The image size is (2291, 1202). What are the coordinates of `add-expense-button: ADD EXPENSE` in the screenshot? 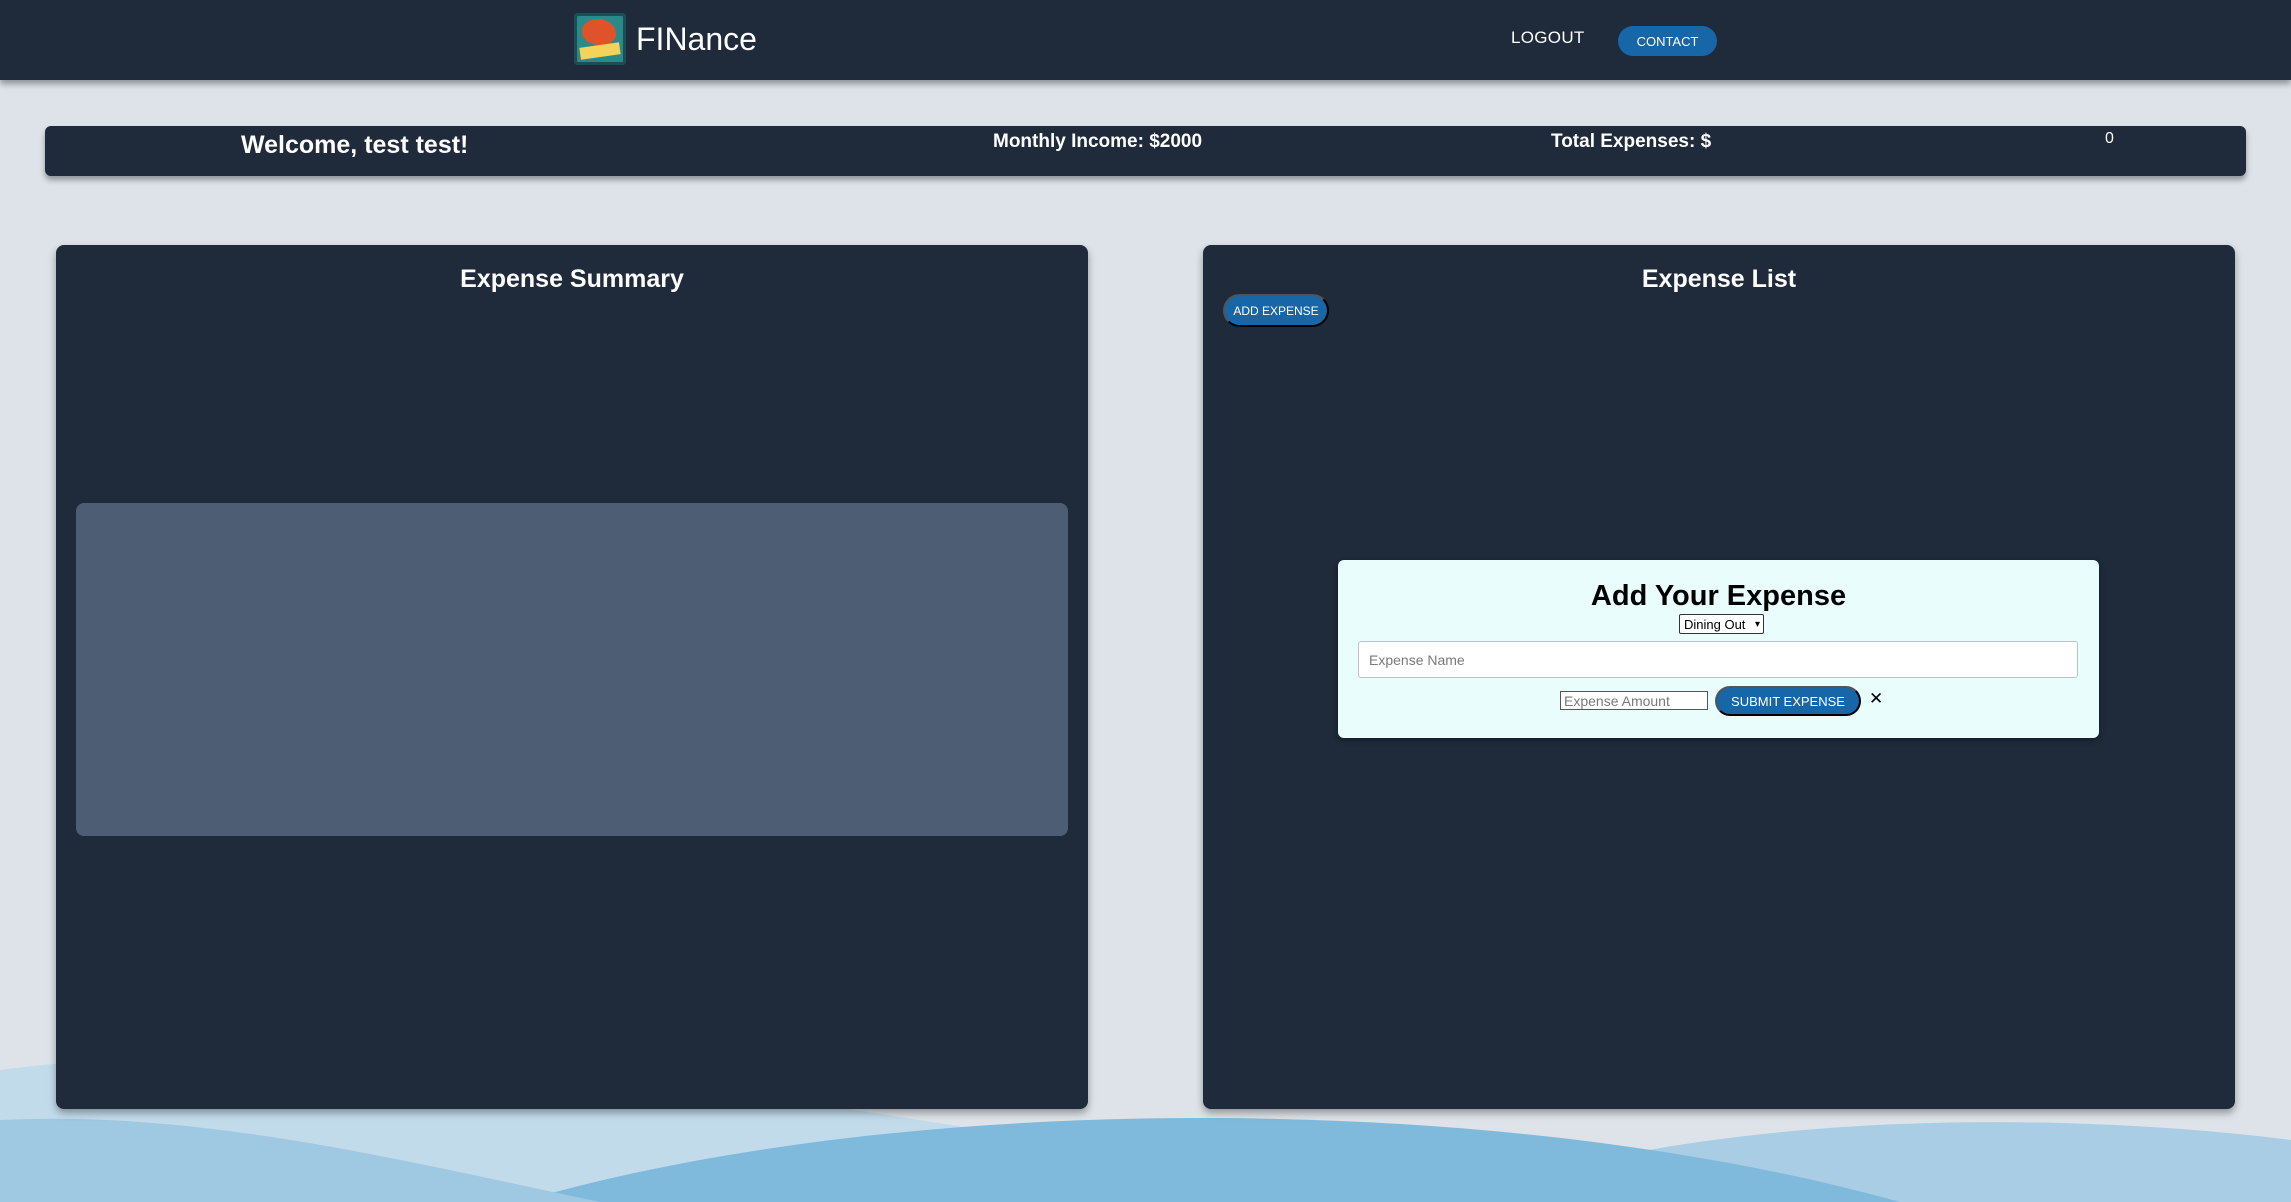 It's located at (1276, 310).